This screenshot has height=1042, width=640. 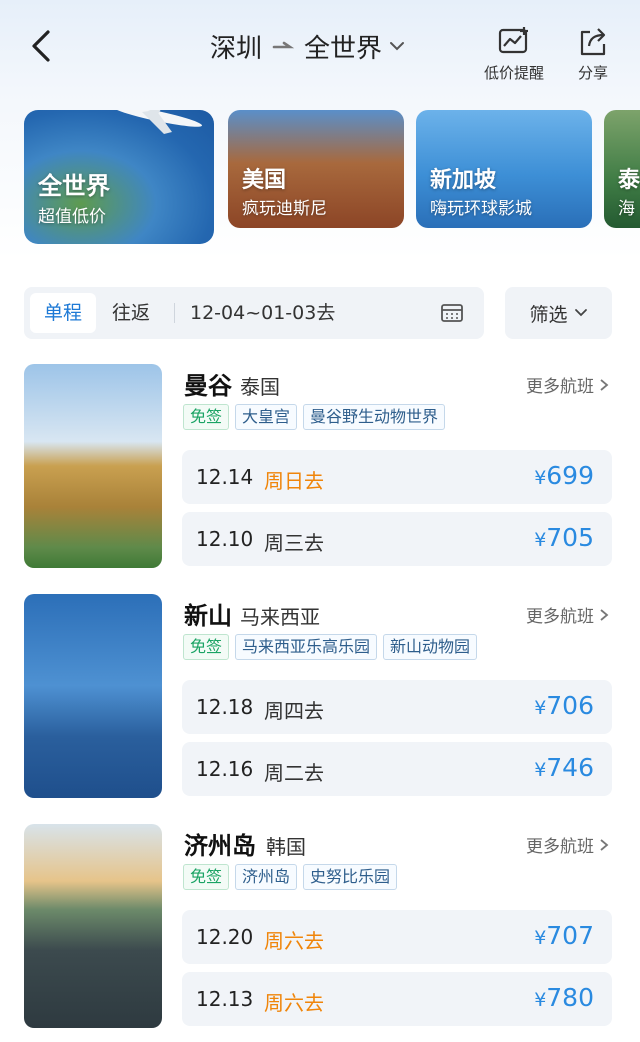 I want to click on flight-price: ¥706, so click(x=564, y=705).